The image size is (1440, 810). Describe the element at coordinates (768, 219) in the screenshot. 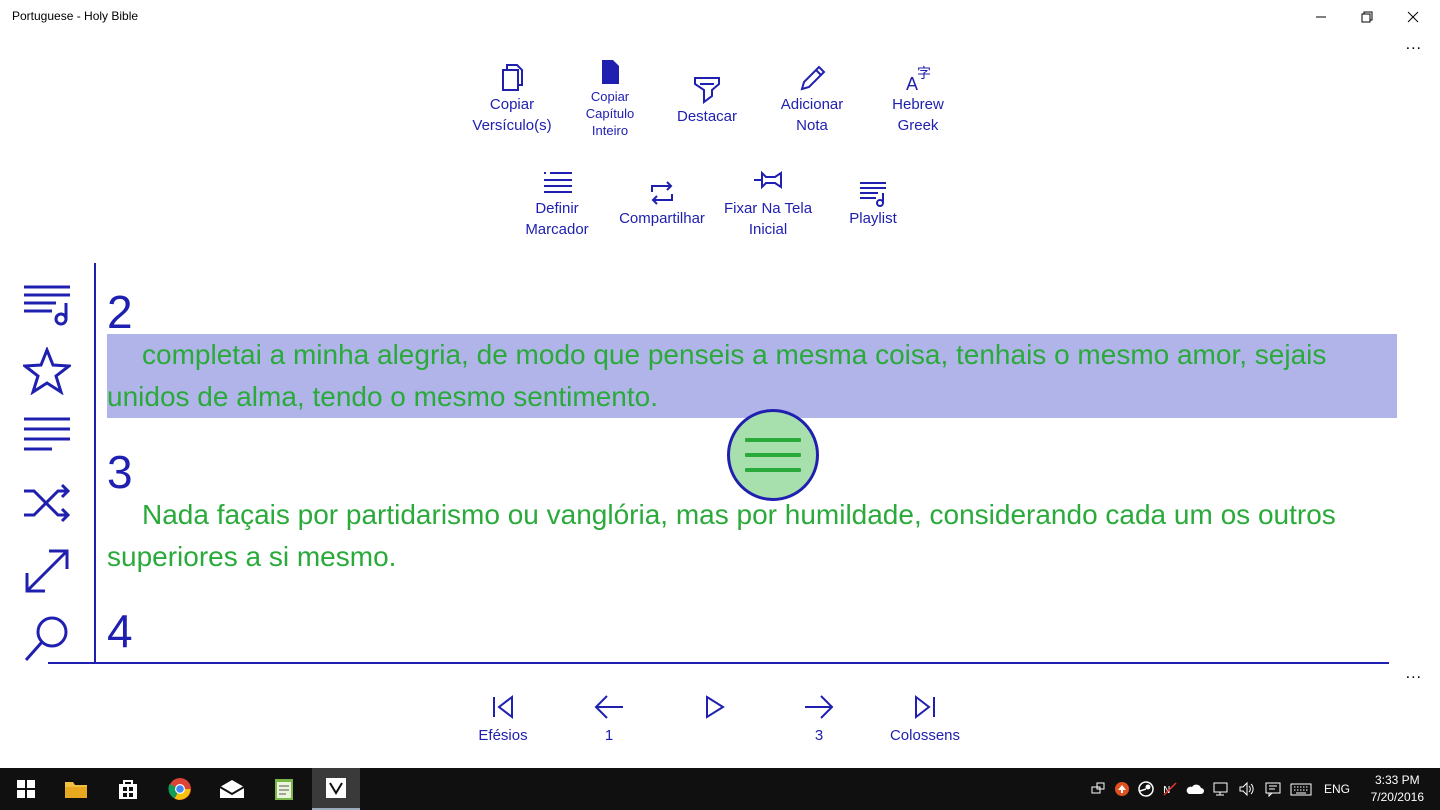

I see `pin-start-label: Fixar Na Tela Inicial` at that location.